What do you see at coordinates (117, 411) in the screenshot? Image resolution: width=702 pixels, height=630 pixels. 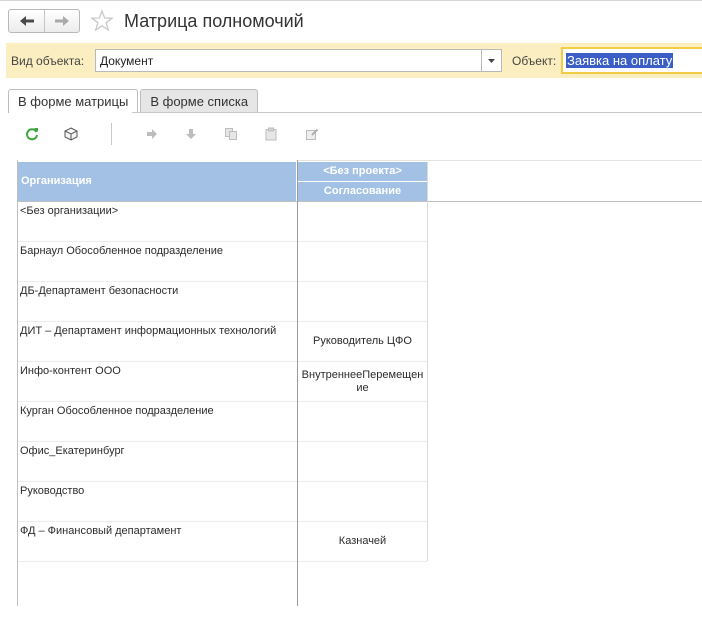 I see `organization-cell: Курган Обособленное подразделение` at bounding box center [117, 411].